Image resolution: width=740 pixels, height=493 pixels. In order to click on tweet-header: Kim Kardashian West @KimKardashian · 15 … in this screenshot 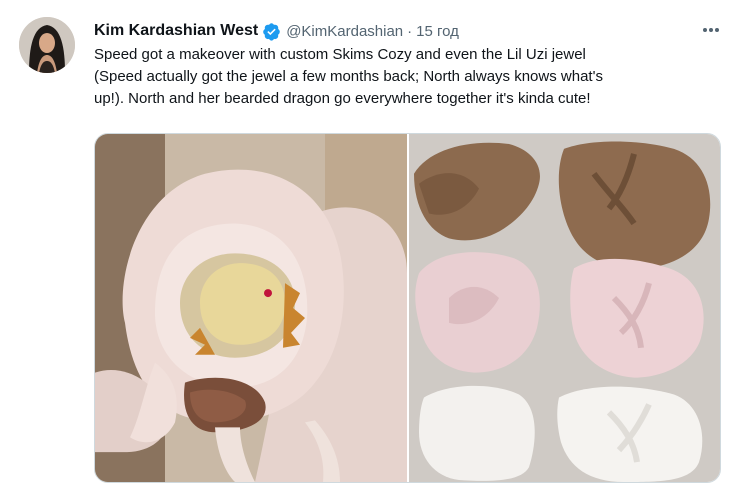, I will do `click(276, 31)`.